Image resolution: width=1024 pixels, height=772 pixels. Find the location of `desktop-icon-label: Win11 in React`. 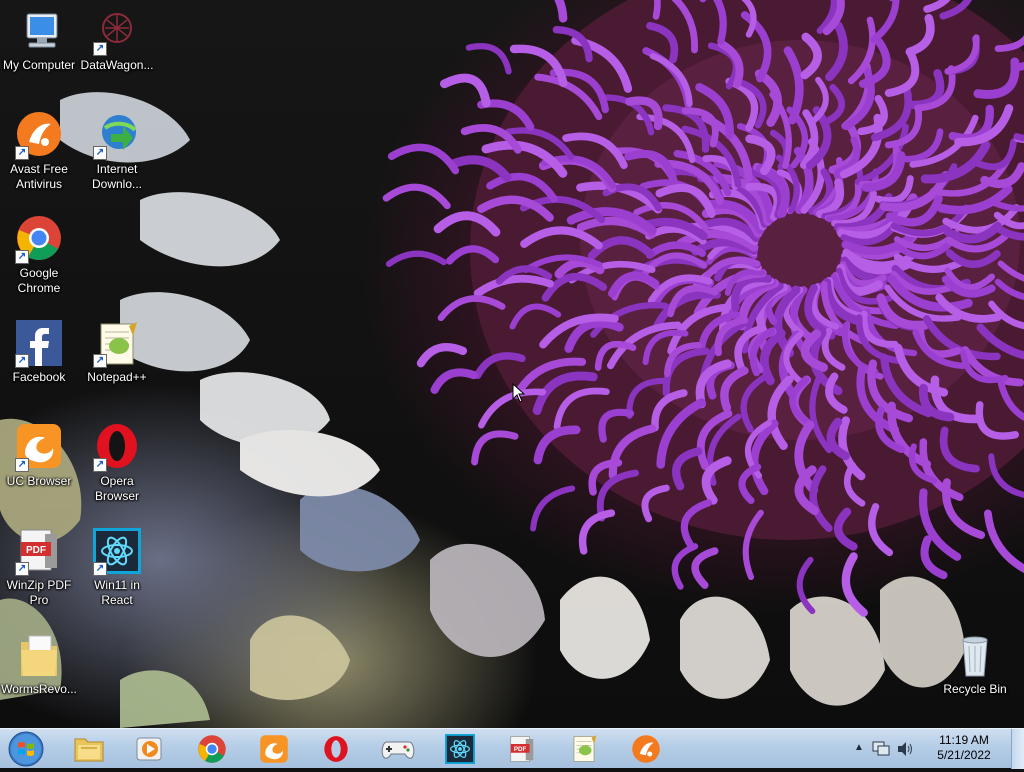

desktop-icon-label: Win11 in React is located at coordinates (117, 593).